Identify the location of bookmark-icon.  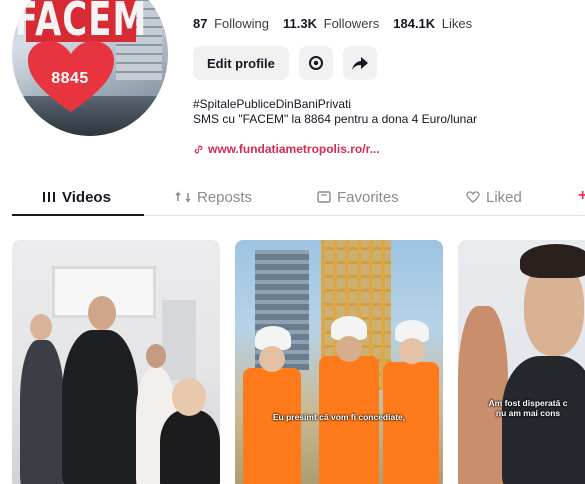
(324, 197).